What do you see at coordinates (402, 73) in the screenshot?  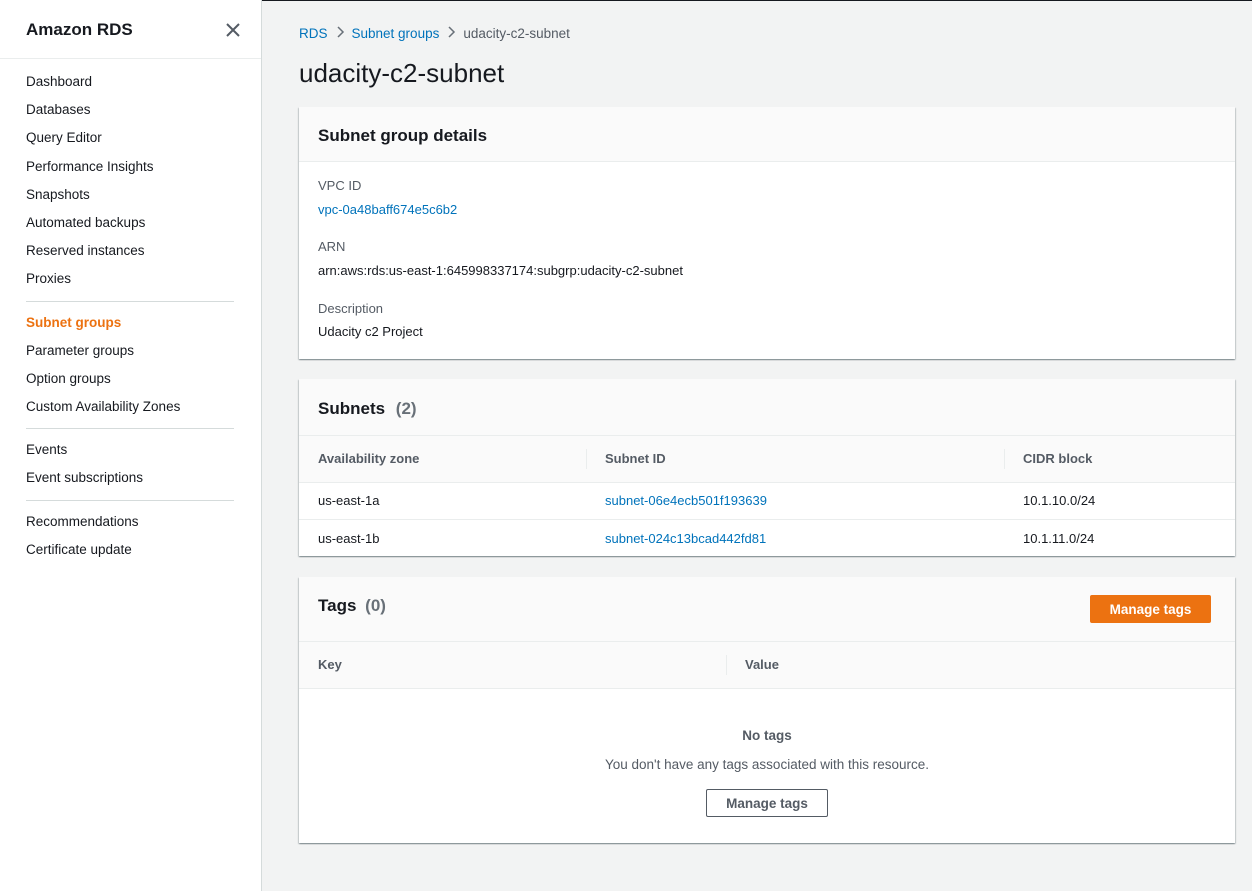 I see `page-title: udacity-c2-subnet` at bounding box center [402, 73].